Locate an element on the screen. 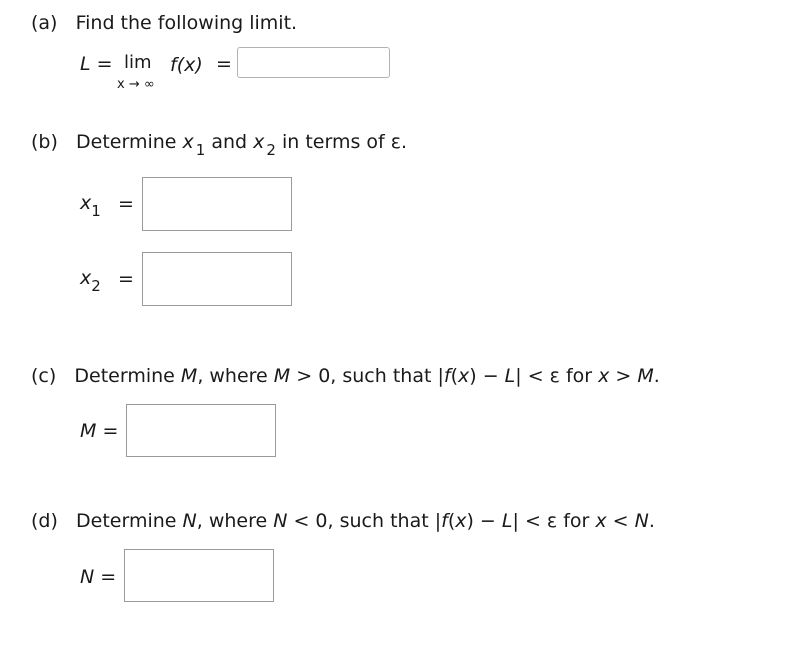  part-c-label: (c) is located at coordinates (44, 376).